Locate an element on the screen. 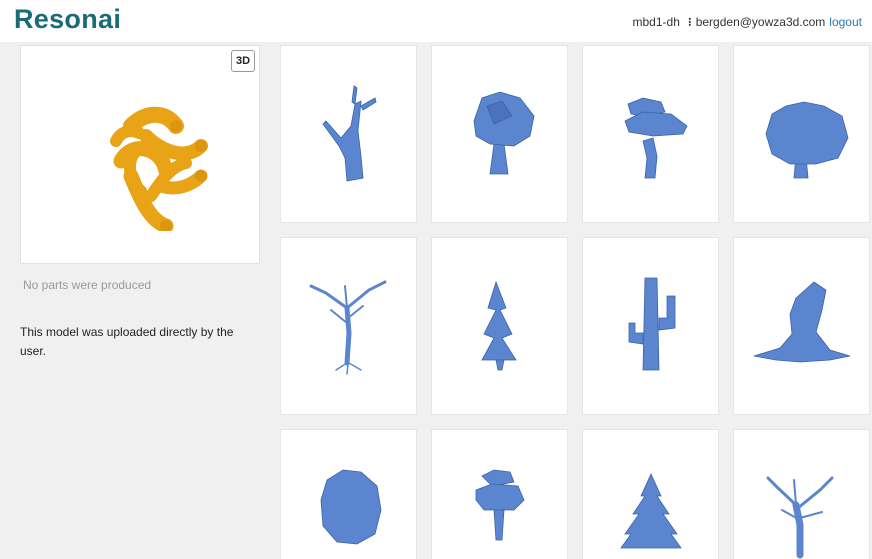 This screenshot has width=872, height=559. logo-text: Resonai is located at coordinates (68, 19).